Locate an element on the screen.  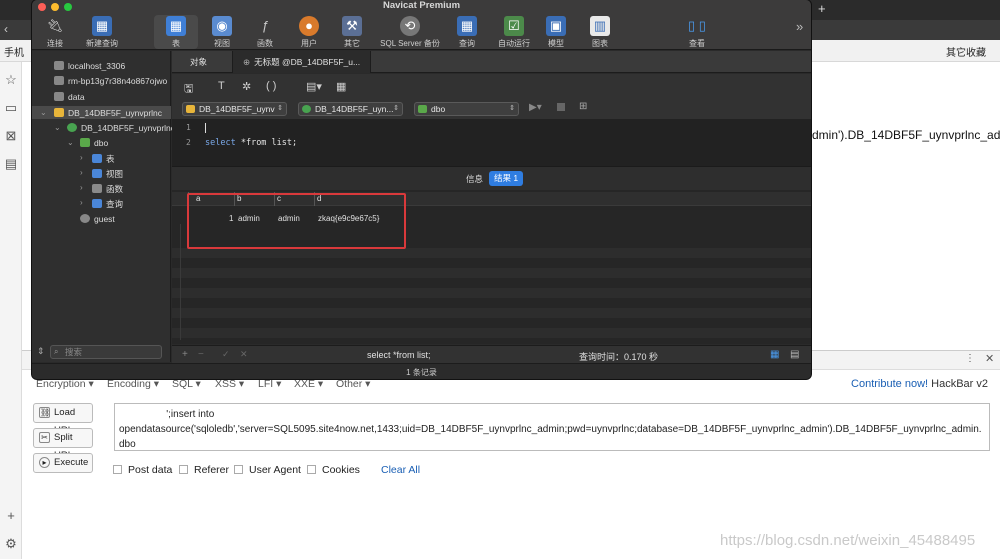
browser-side-rail: ☆ ▭ ⊠ ▤ + ⚙ is located at coordinates (11, 310).